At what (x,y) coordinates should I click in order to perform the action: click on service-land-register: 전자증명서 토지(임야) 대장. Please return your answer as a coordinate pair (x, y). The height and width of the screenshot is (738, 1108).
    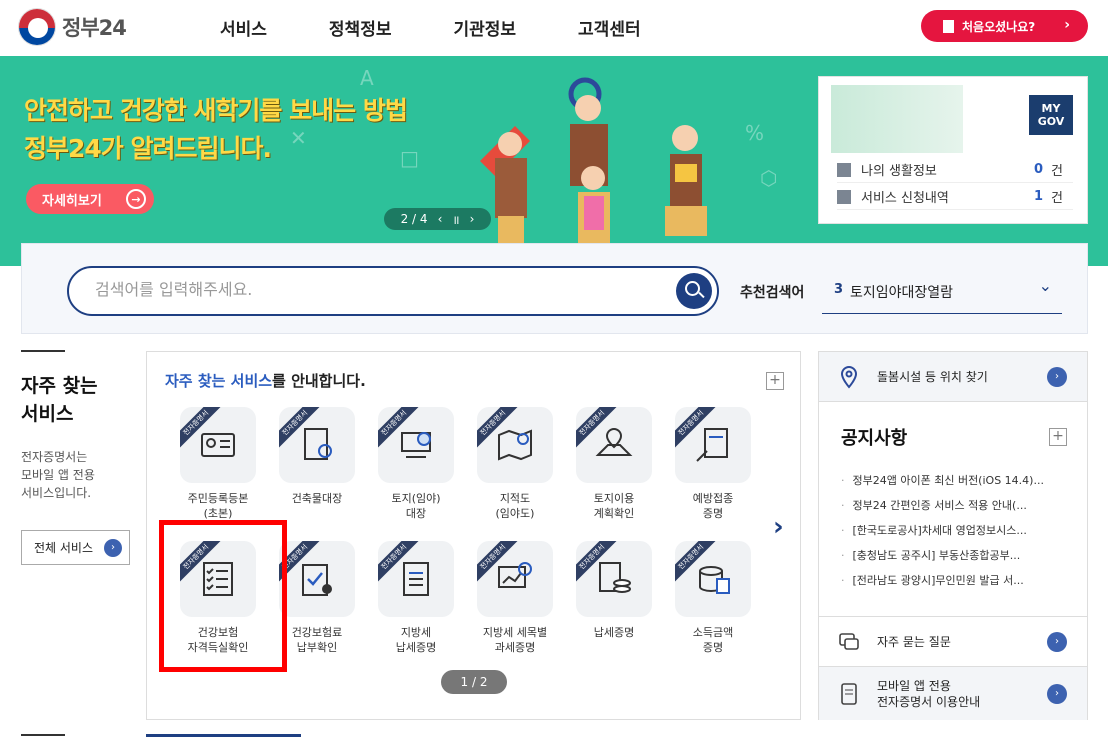
    Looking at the image, I should click on (416, 464).